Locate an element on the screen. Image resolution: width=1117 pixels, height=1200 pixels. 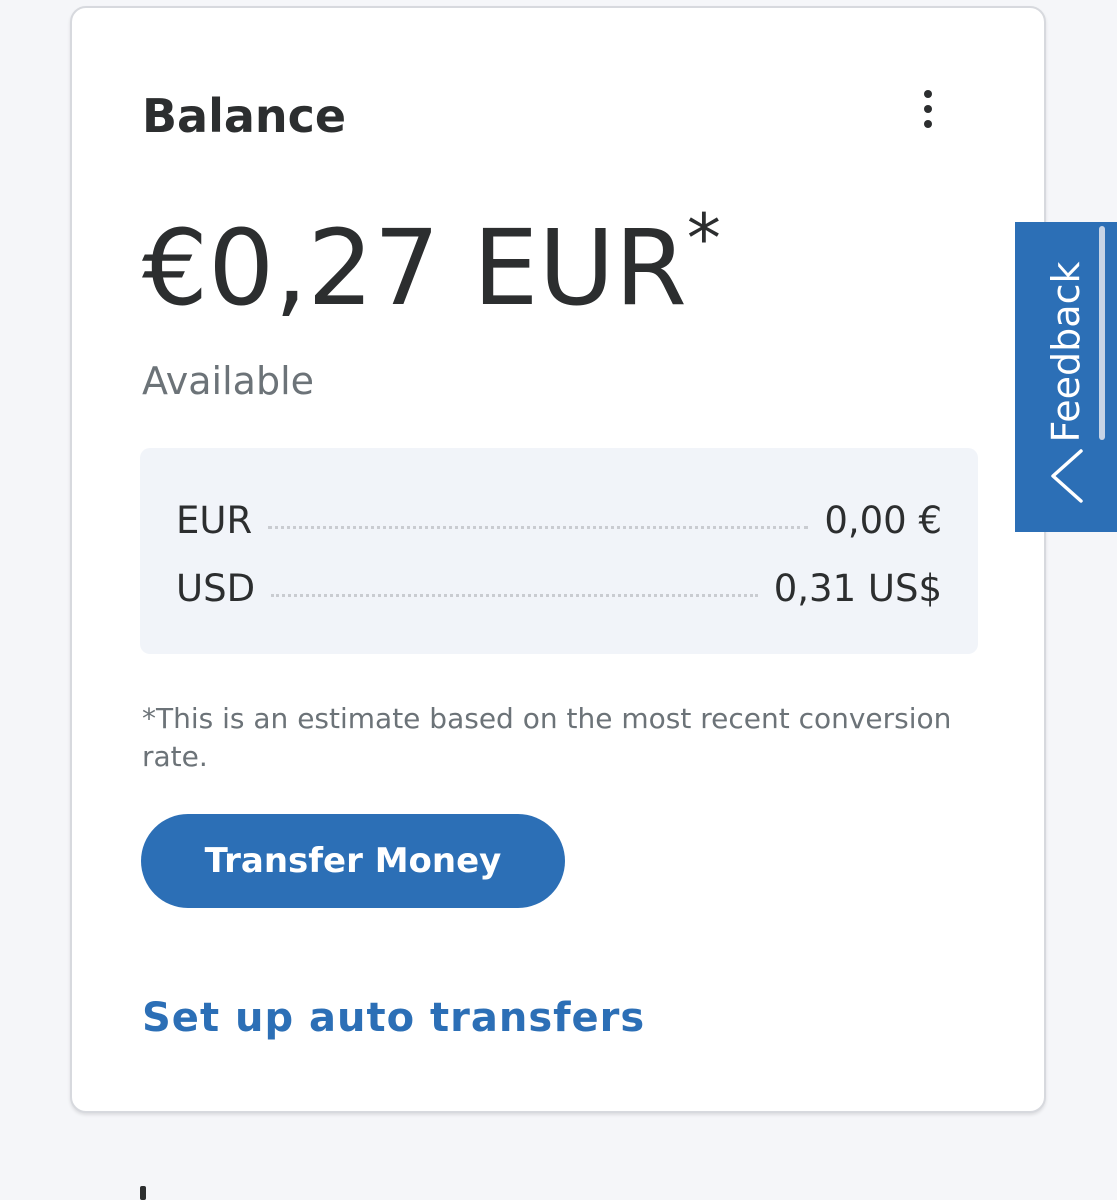
balance-title: Balance is located at coordinates (244, 116).